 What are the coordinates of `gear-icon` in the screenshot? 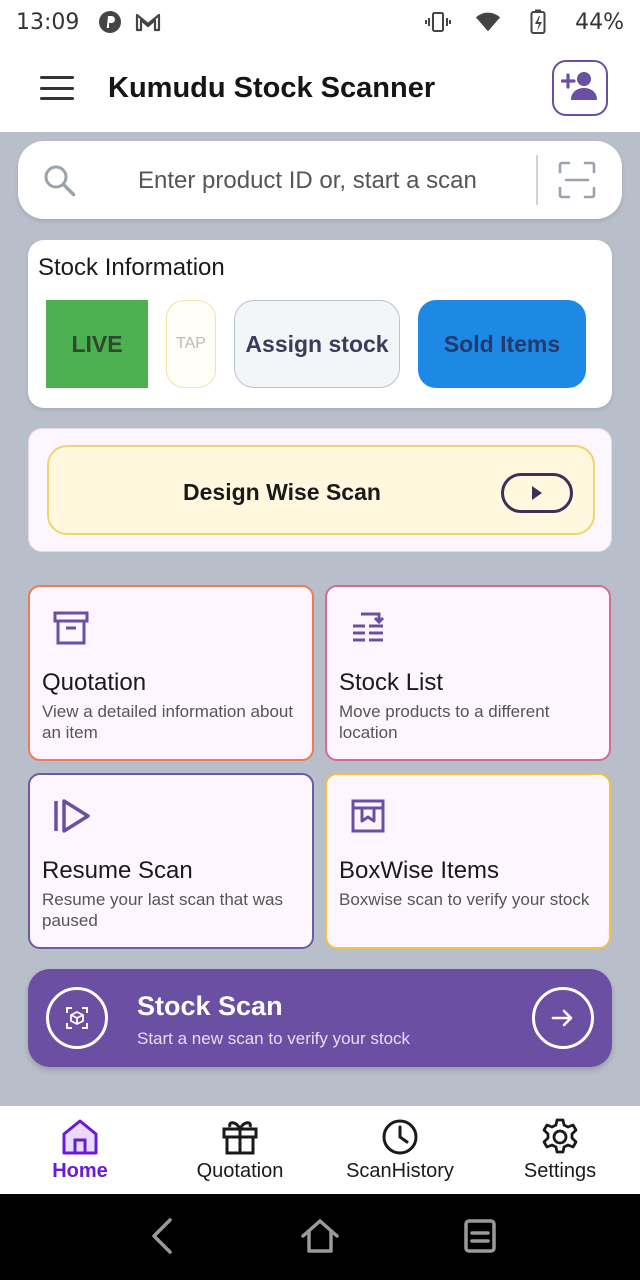 It's located at (560, 1137).